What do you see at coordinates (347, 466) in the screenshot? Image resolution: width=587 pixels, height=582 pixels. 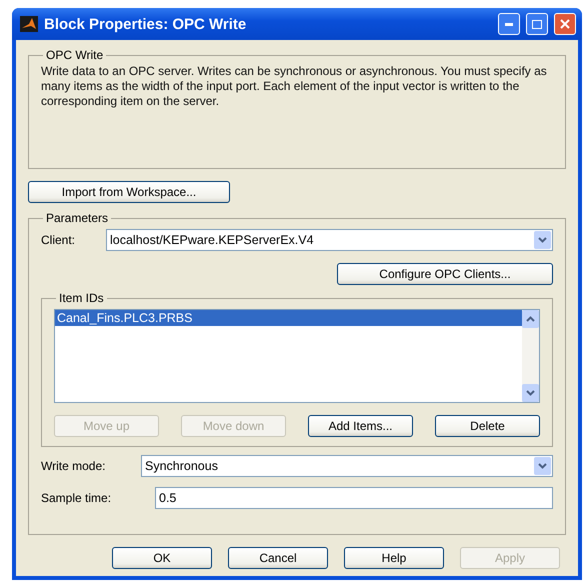 I see `write-mode-dropdown: Synchronous` at bounding box center [347, 466].